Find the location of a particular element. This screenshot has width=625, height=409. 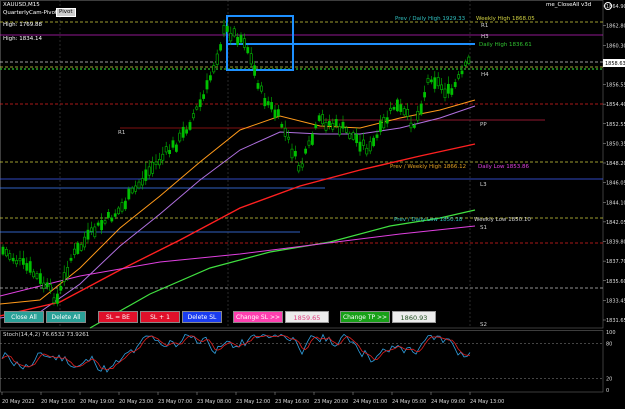

tp-value-field: 1860.93 is located at coordinates (414, 317).